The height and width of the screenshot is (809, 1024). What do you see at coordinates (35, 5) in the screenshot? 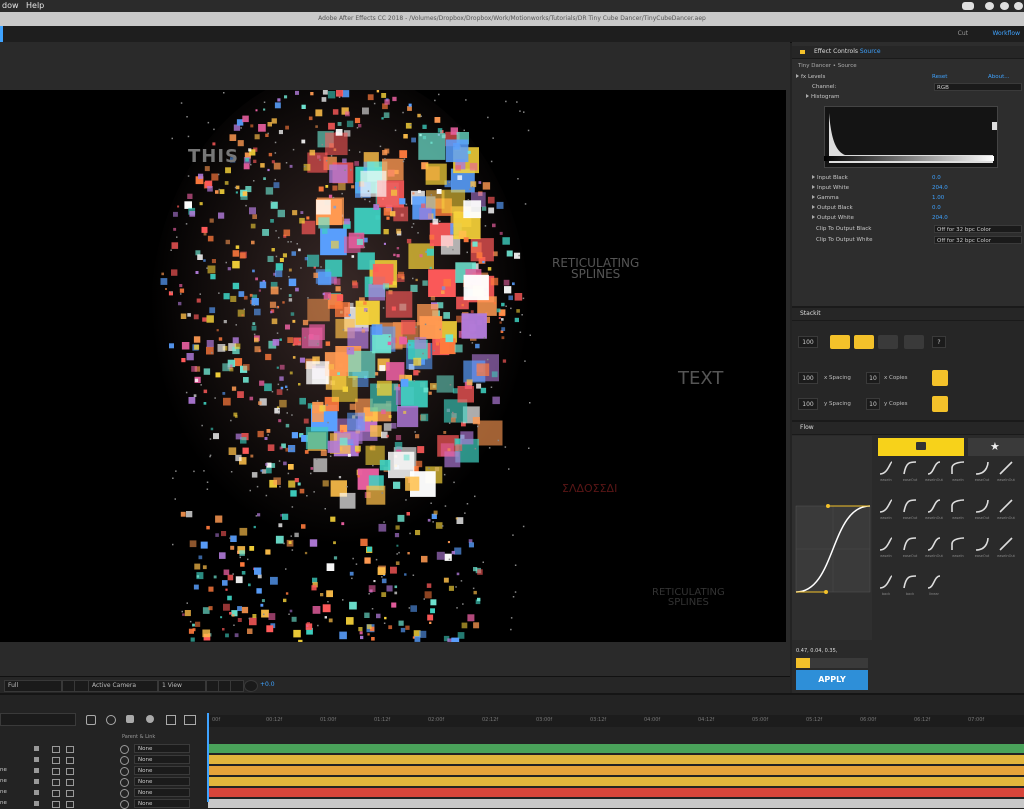
I see `menu-item-help: Help` at bounding box center [35, 5].